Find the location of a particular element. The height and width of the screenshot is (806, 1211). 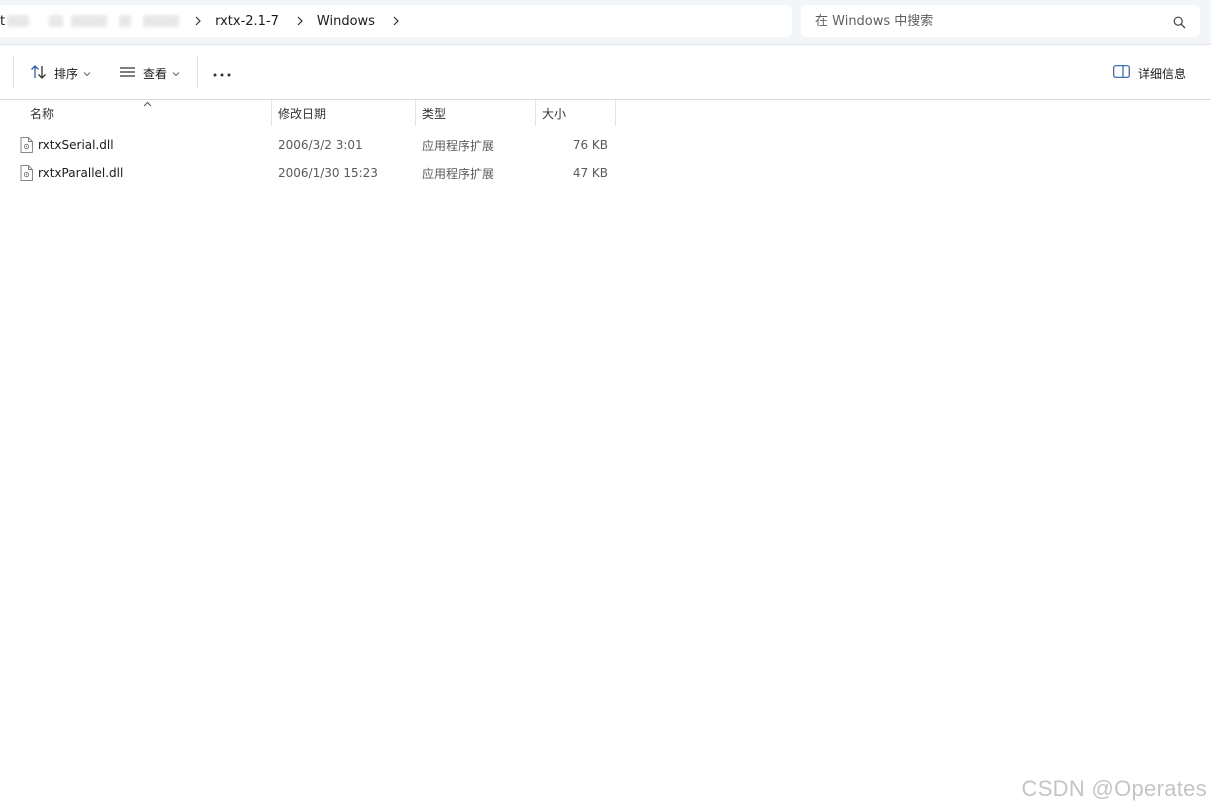

file-size: 76 KB is located at coordinates (590, 145).